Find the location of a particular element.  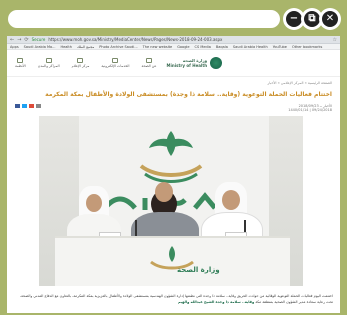

close-icon: ✕ is located at coordinates (330, 19).